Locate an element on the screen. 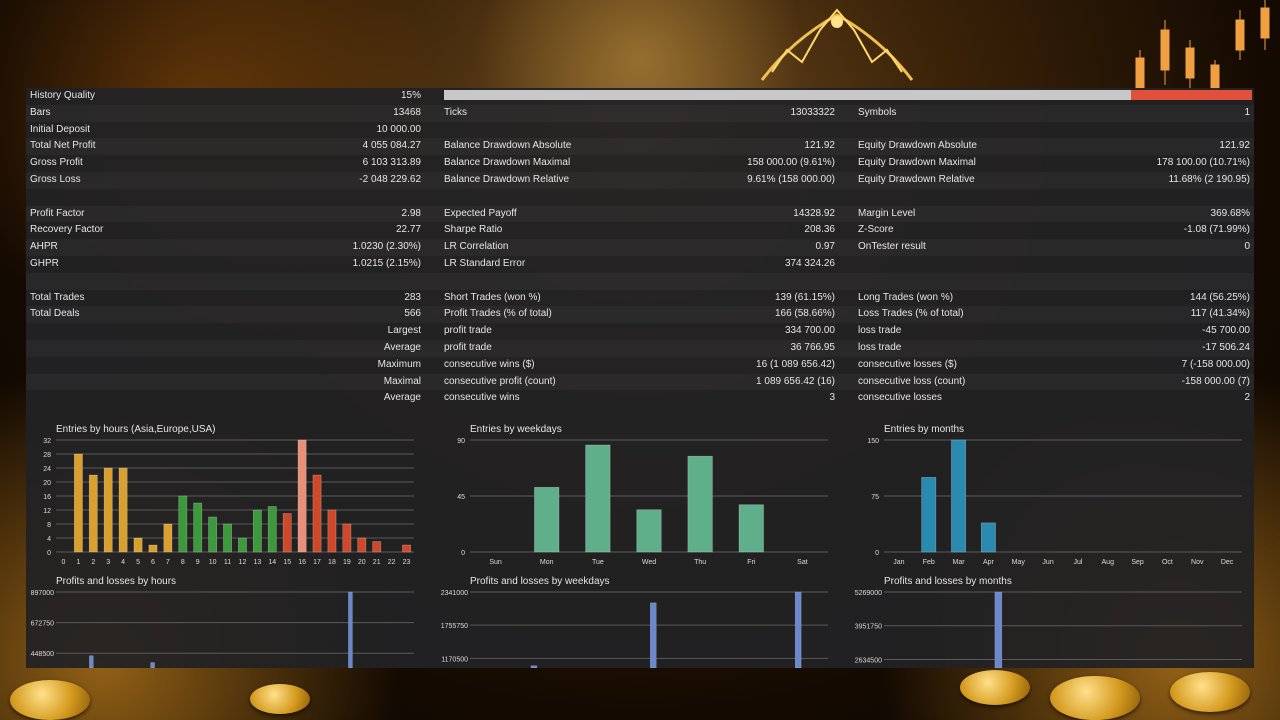  y-tick-label: 24 is located at coordinates (47, 469).